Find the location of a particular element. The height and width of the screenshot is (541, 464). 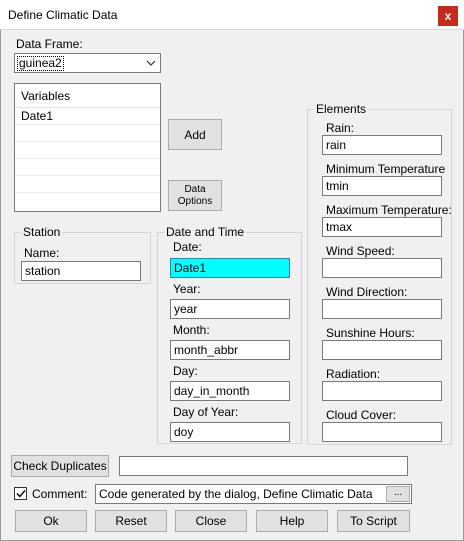

elements-group-title: Elements is located at coordinates (341, 109).